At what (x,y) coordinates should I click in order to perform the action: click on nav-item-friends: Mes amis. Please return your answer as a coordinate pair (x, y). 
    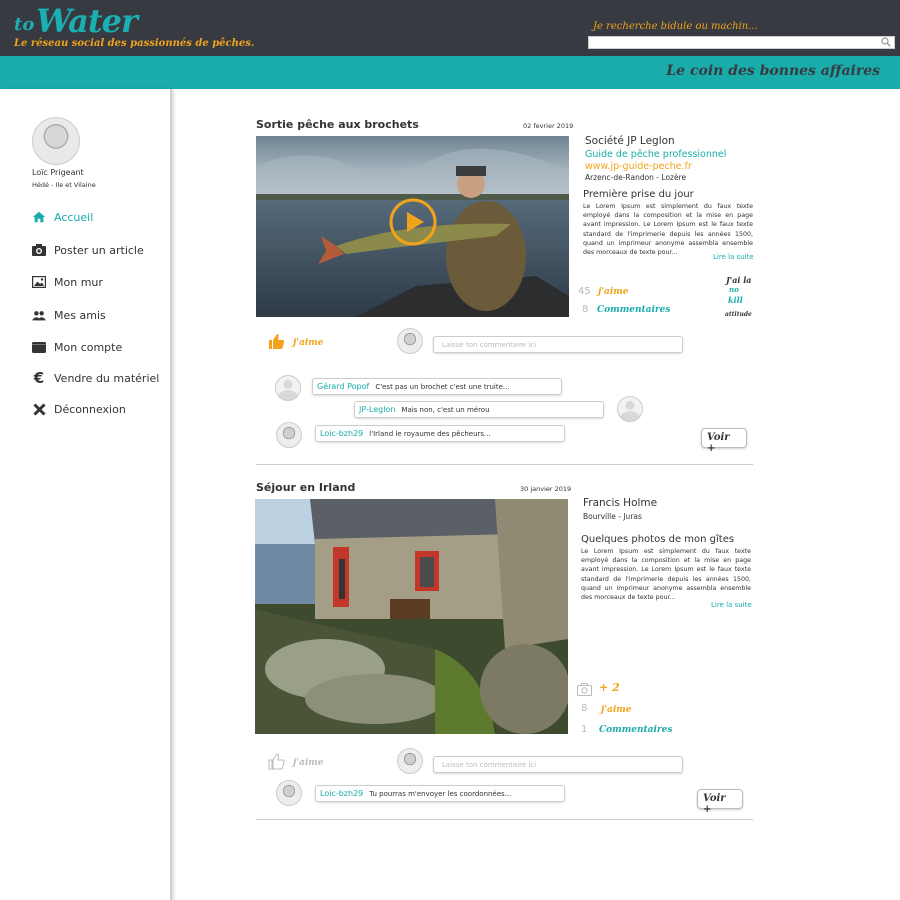
    Looking at the image, I should click on (69, 315).